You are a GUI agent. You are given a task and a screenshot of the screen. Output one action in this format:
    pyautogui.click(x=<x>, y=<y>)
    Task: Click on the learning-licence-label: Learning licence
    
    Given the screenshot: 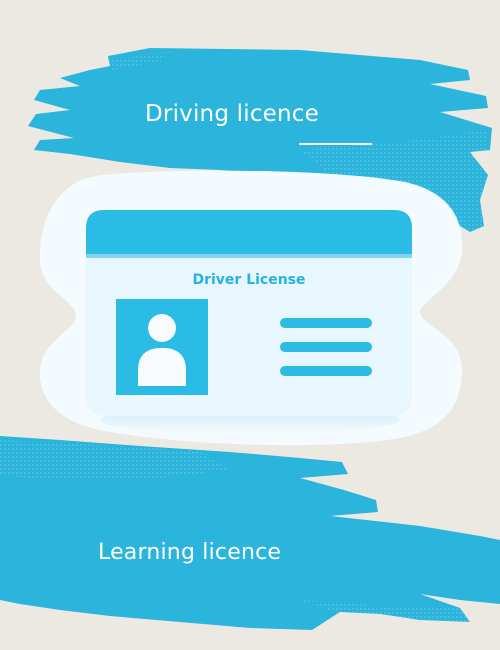 What is the action you would take?
    pyautogui.click(x=190, y=552)
    